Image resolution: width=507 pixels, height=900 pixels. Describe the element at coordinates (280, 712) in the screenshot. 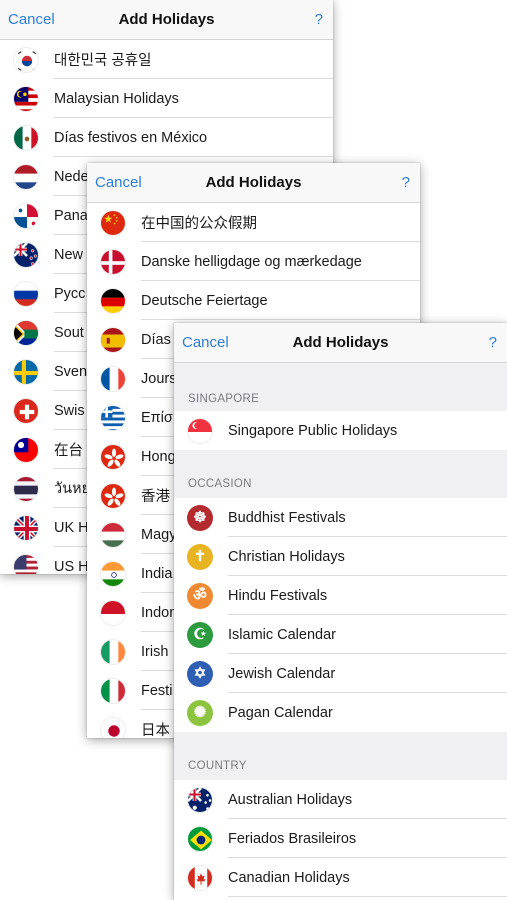

I see `list-item-label: Pagan Calendar` at that location.